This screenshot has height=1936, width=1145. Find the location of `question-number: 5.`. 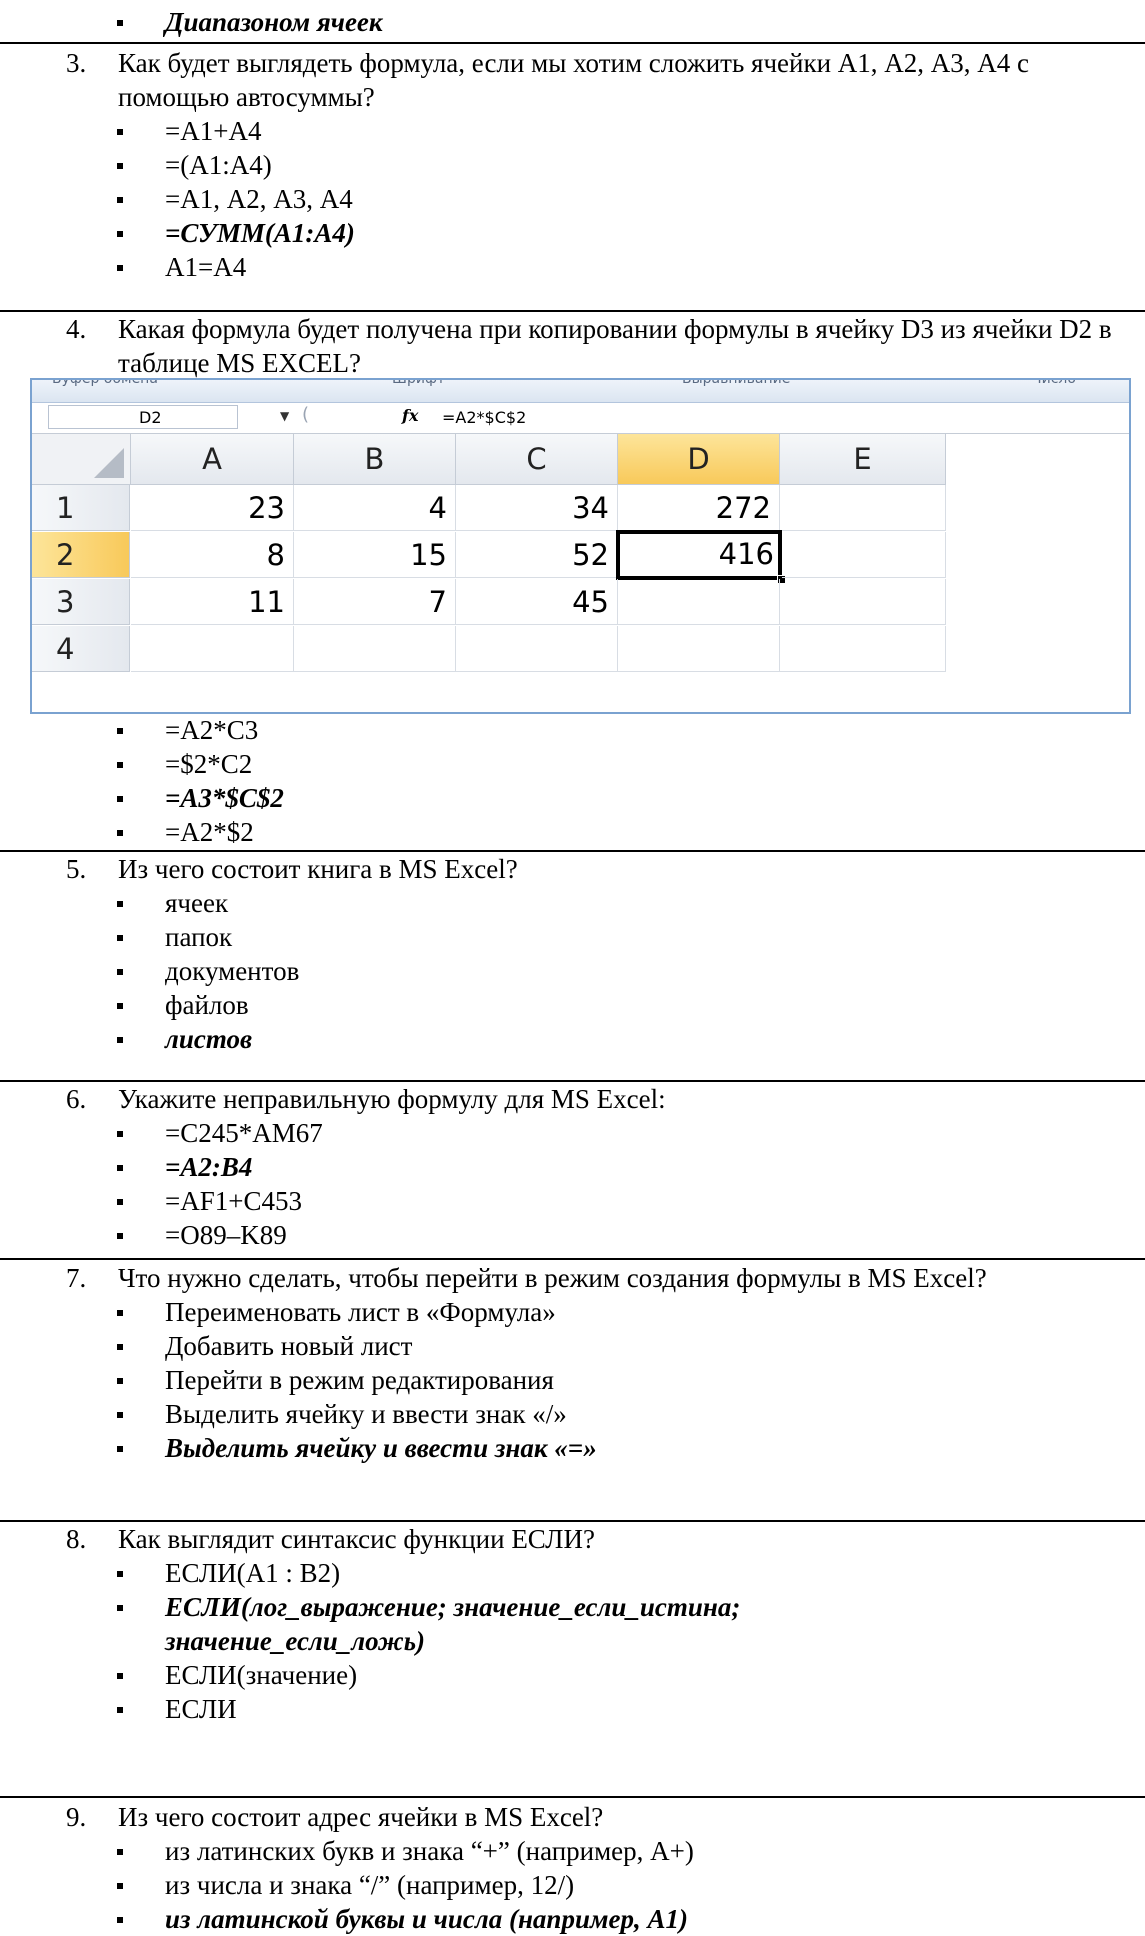

question-number: 5. is located at coordinates (76, 869).